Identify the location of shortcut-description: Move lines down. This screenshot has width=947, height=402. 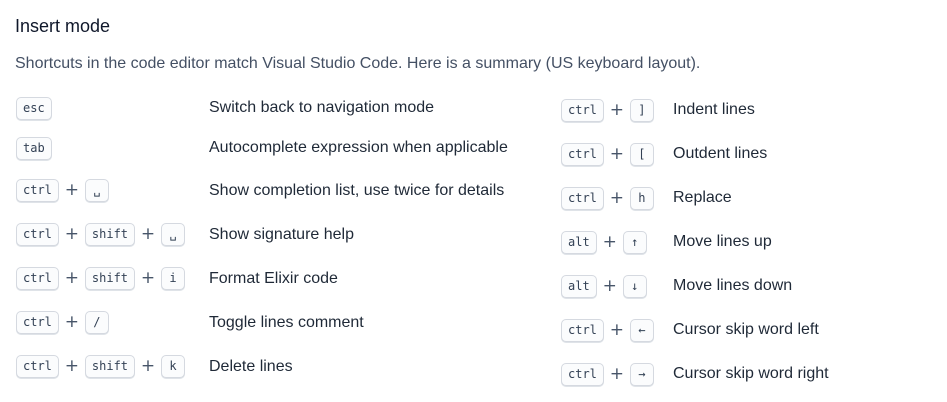
(733, 285).